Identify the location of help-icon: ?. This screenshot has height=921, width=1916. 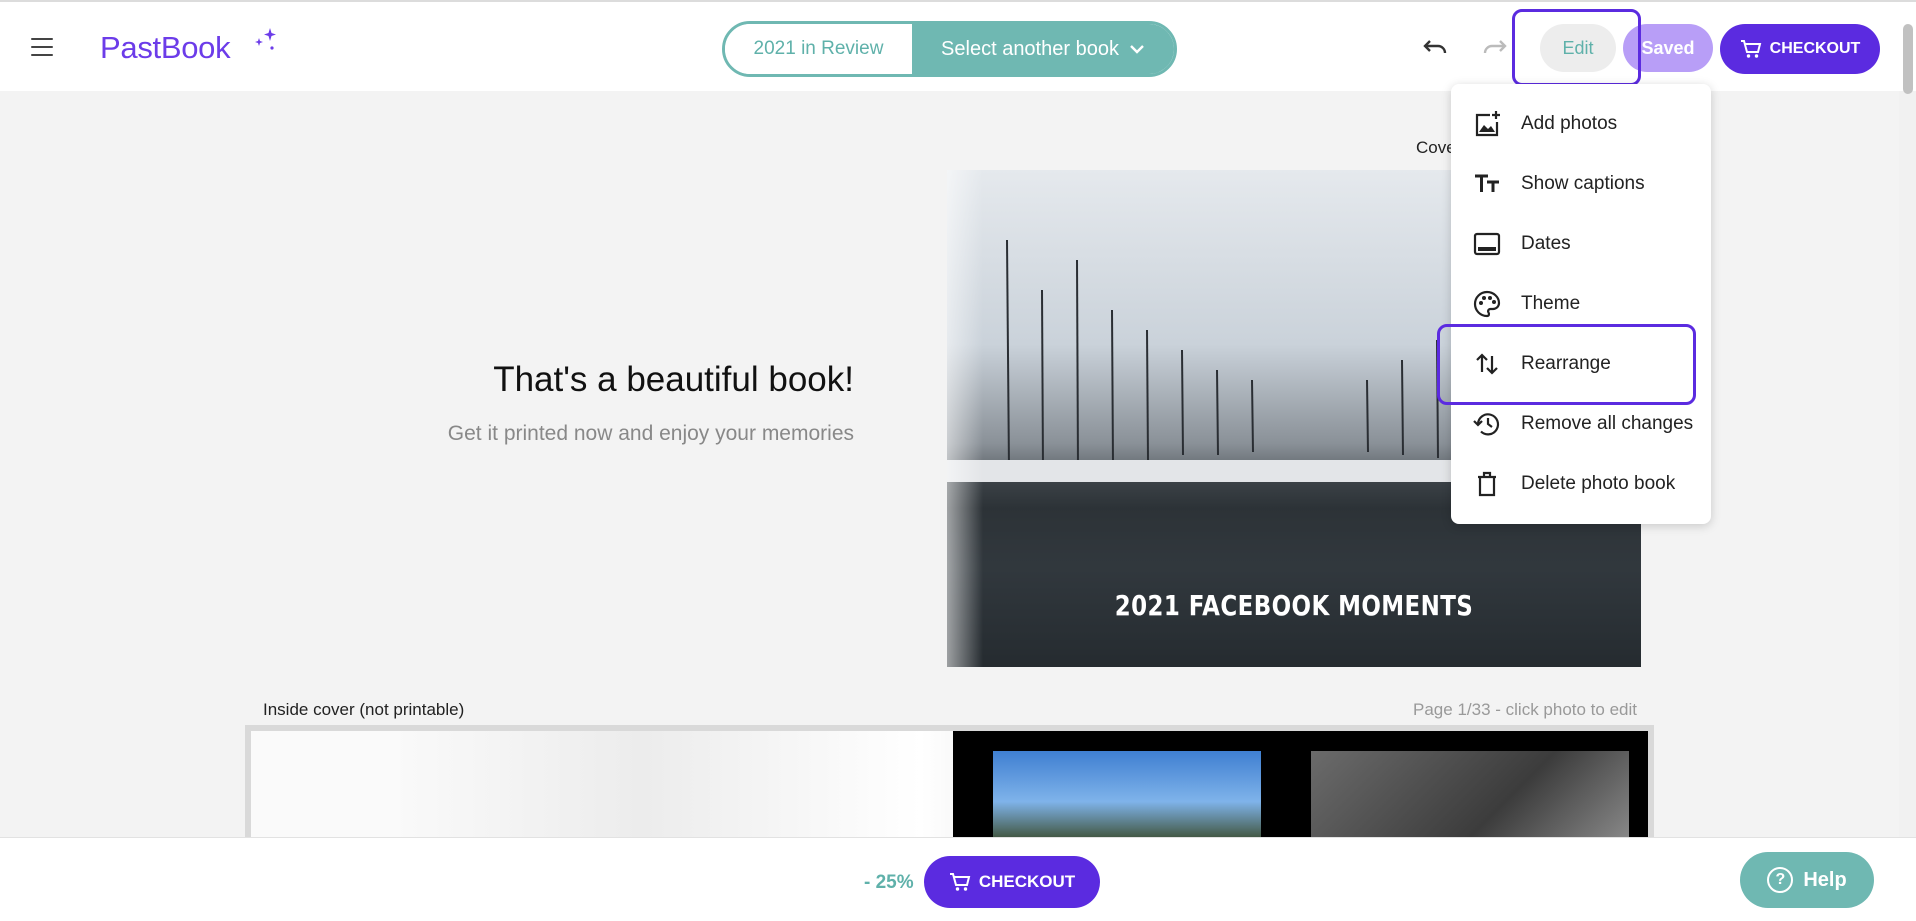
(1780, 880).